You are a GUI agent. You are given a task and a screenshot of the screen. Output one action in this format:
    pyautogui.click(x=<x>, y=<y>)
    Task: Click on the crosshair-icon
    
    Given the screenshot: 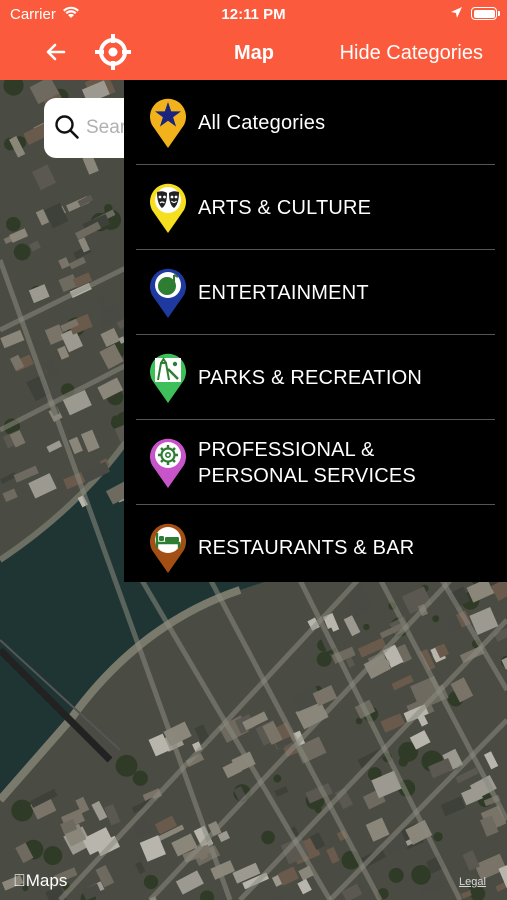 What is the action you would take?
    pyautogui.click(x=113, y=52)
    